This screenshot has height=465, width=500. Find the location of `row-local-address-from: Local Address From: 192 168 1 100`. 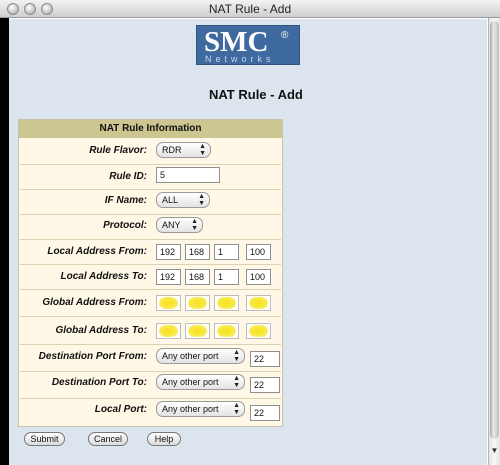

row-local-address-from: Local Address From: 192 168 1 100 is located at coordinates (150, 252).